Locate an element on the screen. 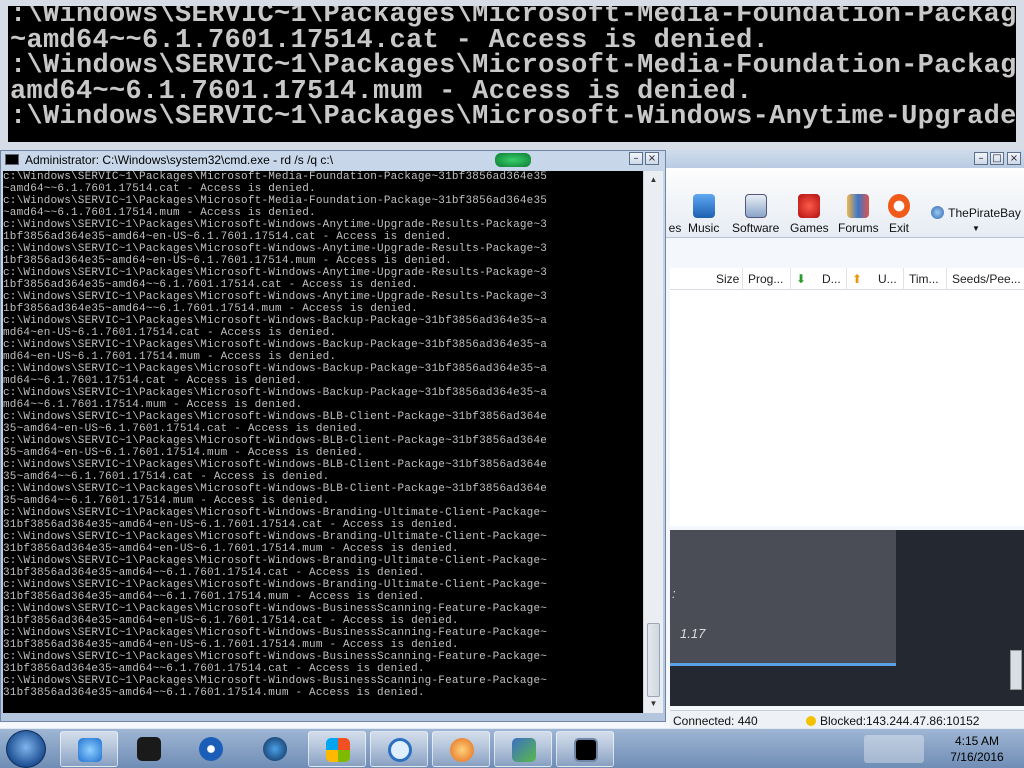 This screenshot has height=768, width=1024. torrent-list is located at coordinates (847, 408).